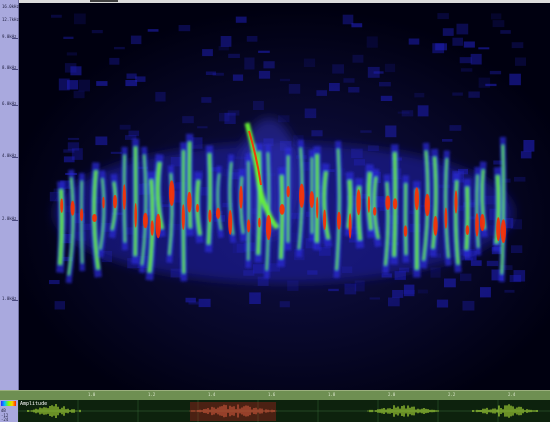  Describe the element at coordinates (233, 411) in the screenshot. I see `waveform-selection` at that location.